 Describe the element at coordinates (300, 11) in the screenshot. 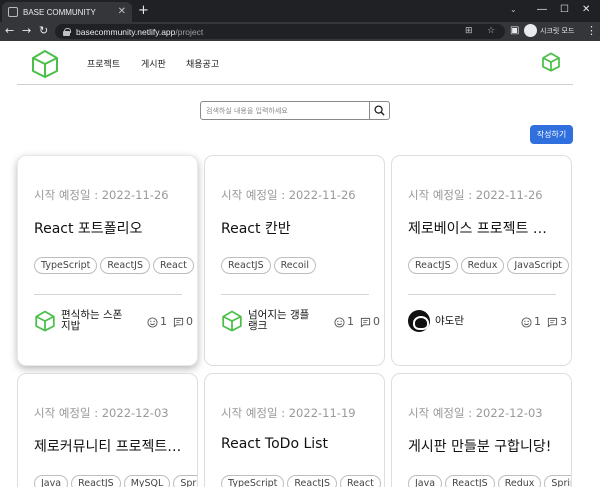

I see `browser-tabstrip: BASE COMMUNITY ✕ + ⌄ — ☐ ✕` at that location.